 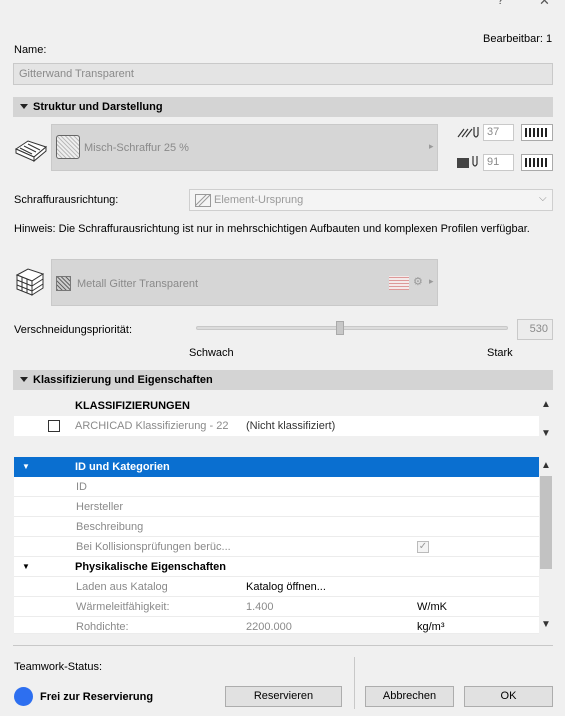 What do you see at coordinates (76, 74) in the screenshot?
I see `name-input-value: Gitterwand Transparent` at bounding box center [76, 74].